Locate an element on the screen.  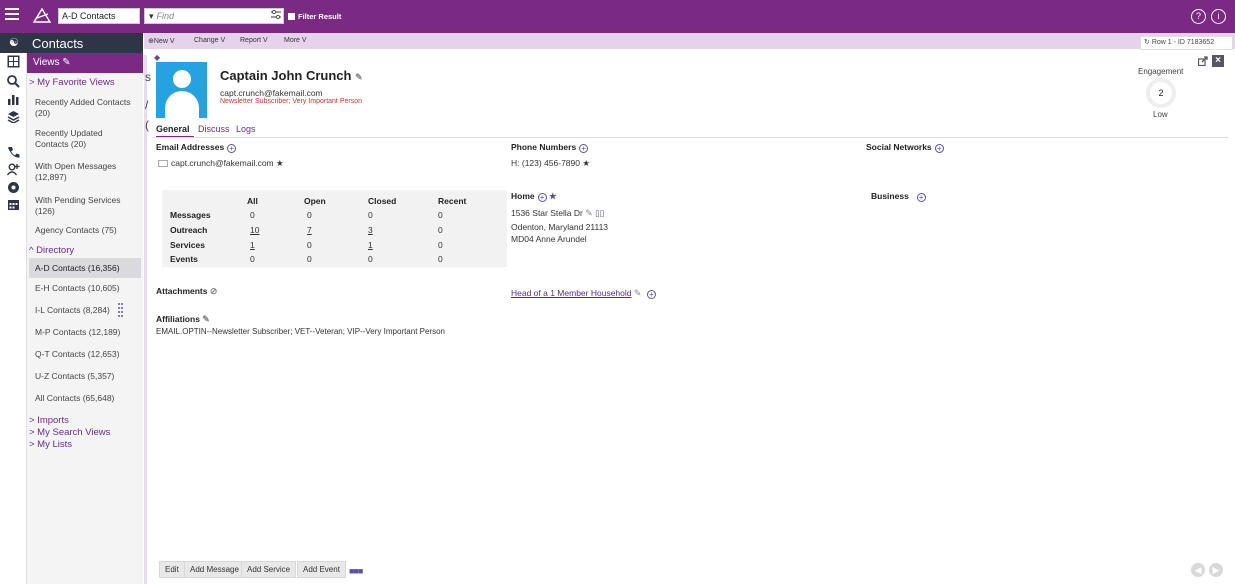
report-chart-icon is located at coordinates (13, 99).